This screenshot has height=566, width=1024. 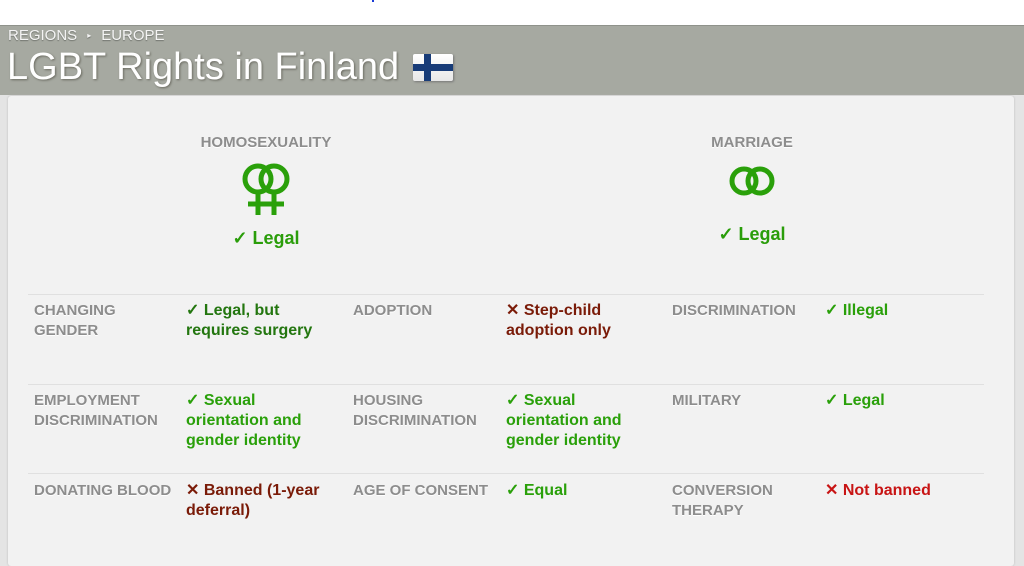 I want to click on label-housing-discrimination: HOUSING DISCRIMINATION, so click(x=415, y=410).